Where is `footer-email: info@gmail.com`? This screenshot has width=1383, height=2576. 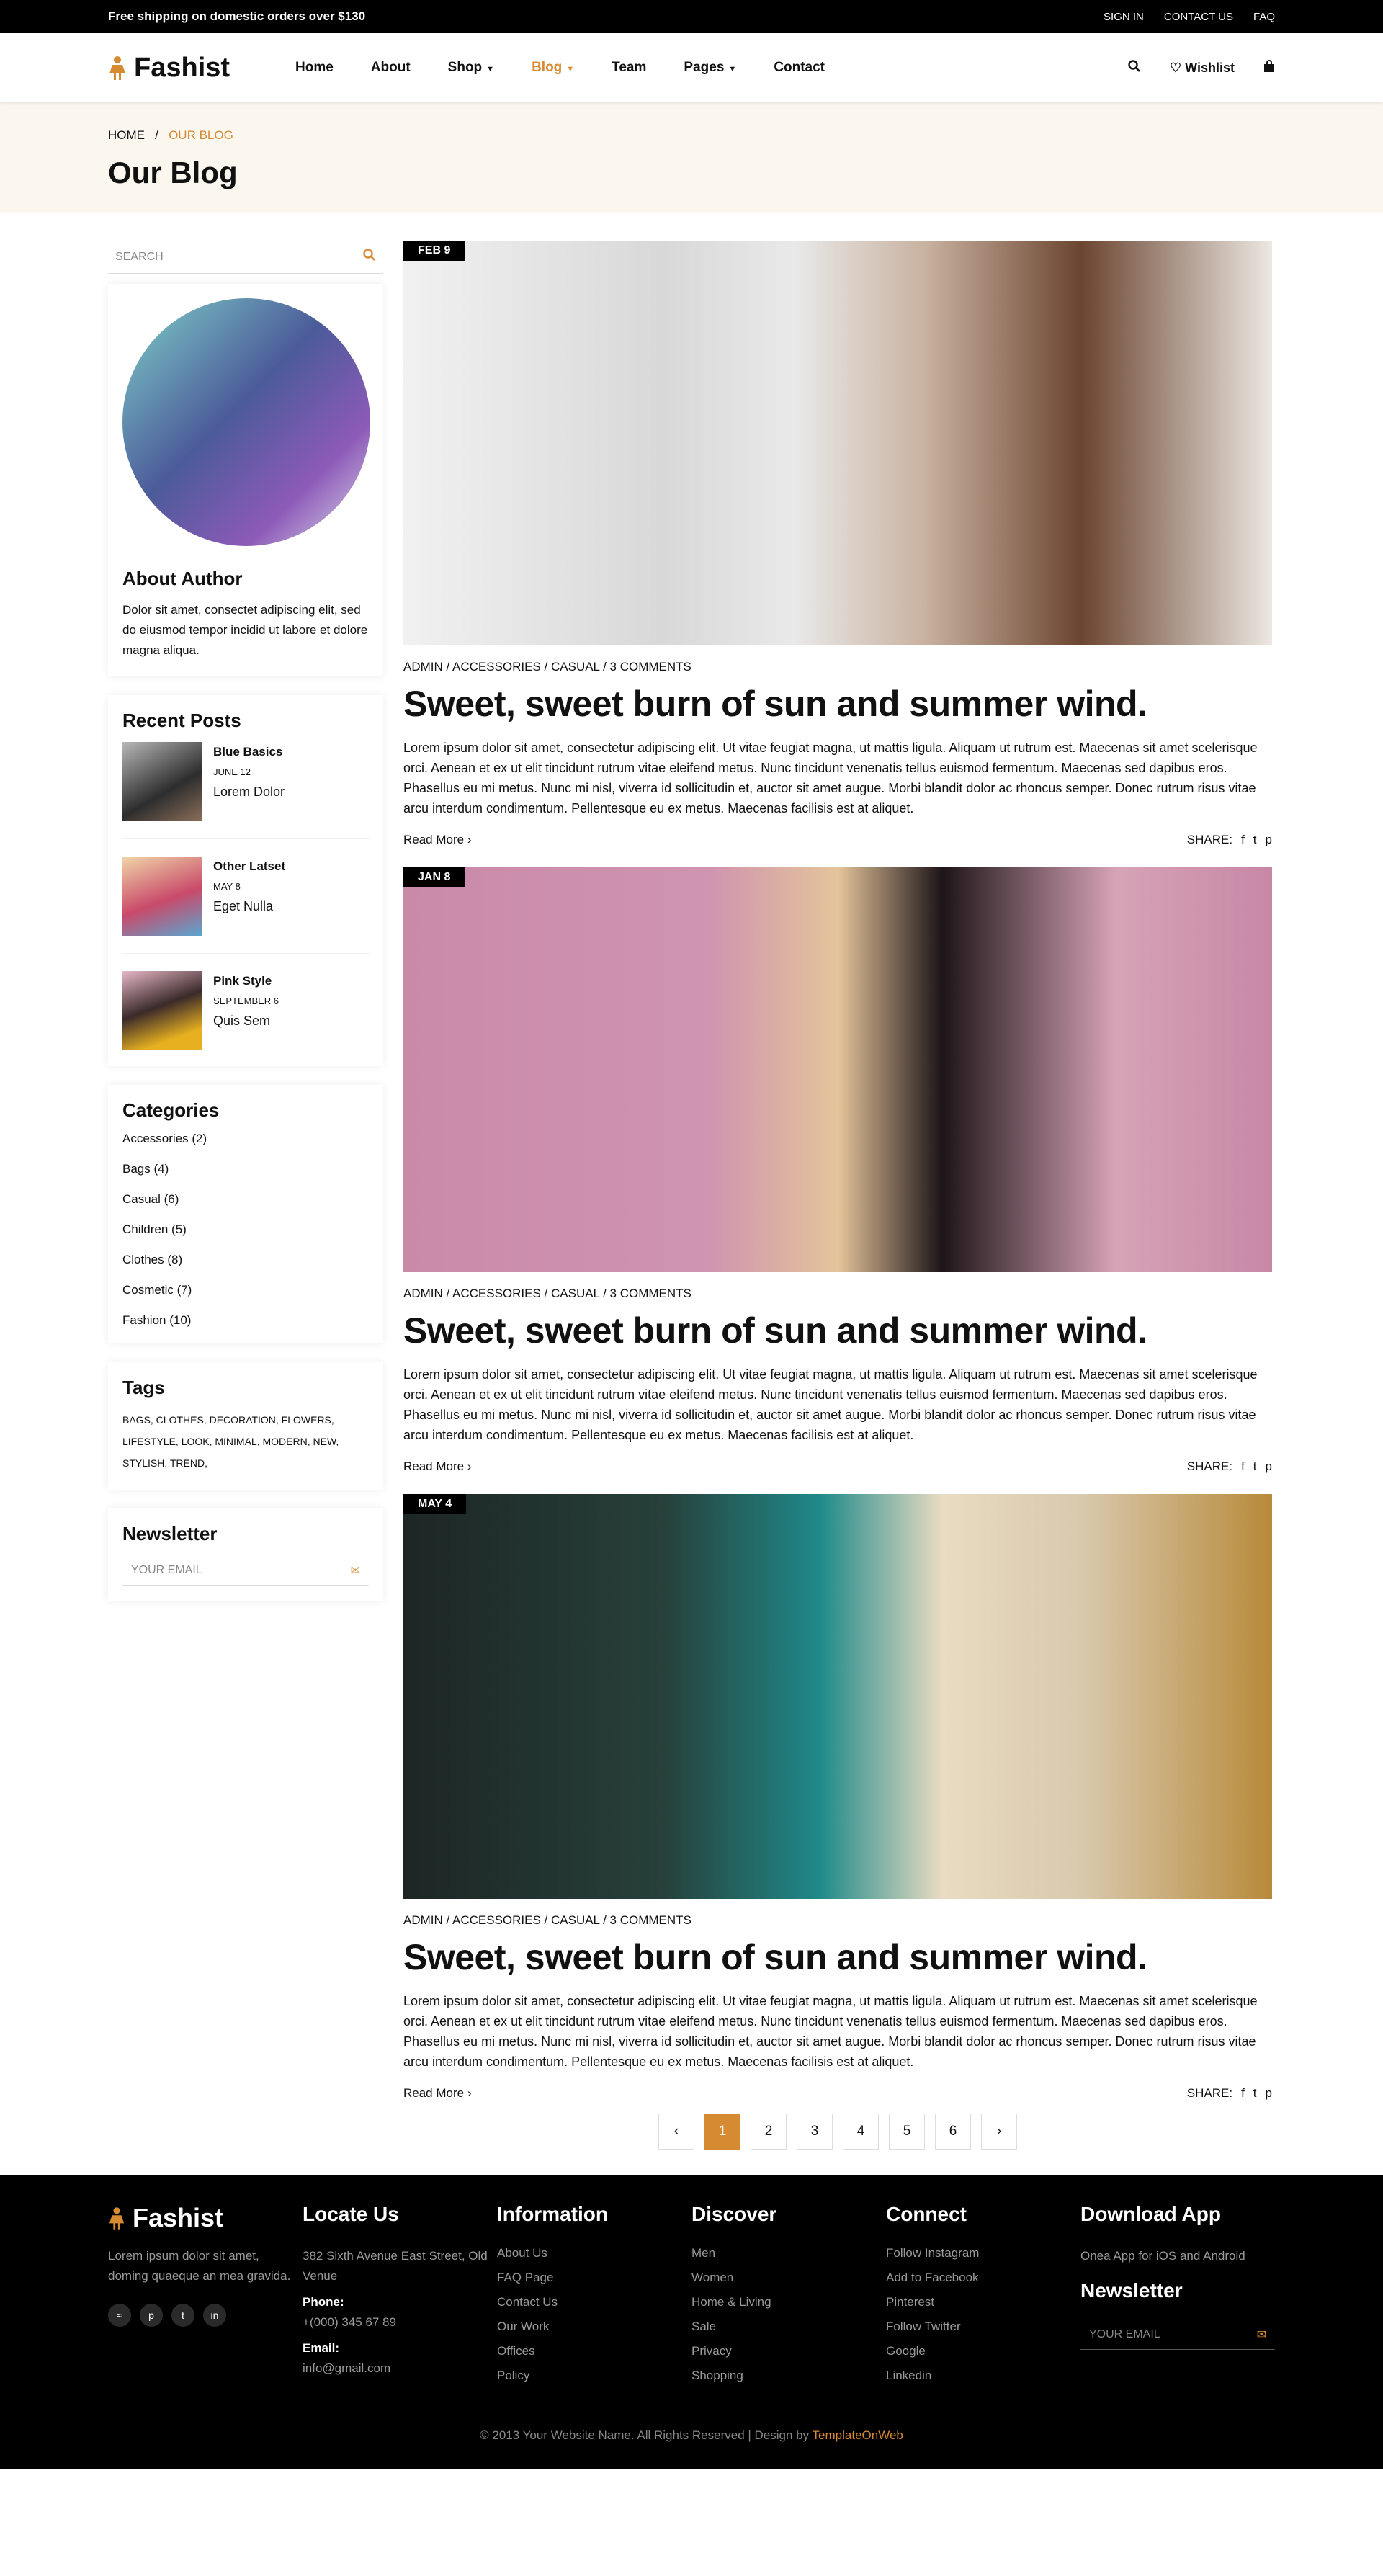 footer-email: info@gmail.com is located at coordinates (400, 2368).